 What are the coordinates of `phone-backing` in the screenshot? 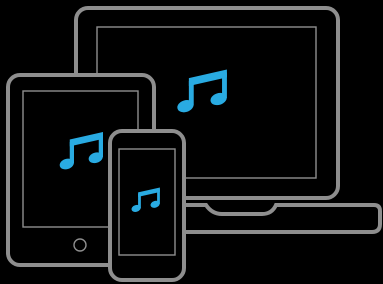 It's located at (147, 205).